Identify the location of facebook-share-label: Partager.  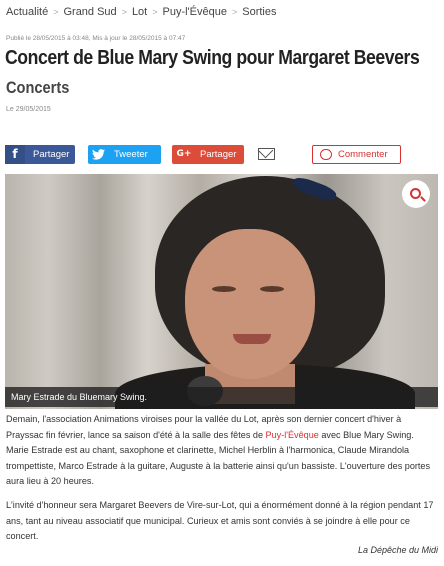
(51, 154).